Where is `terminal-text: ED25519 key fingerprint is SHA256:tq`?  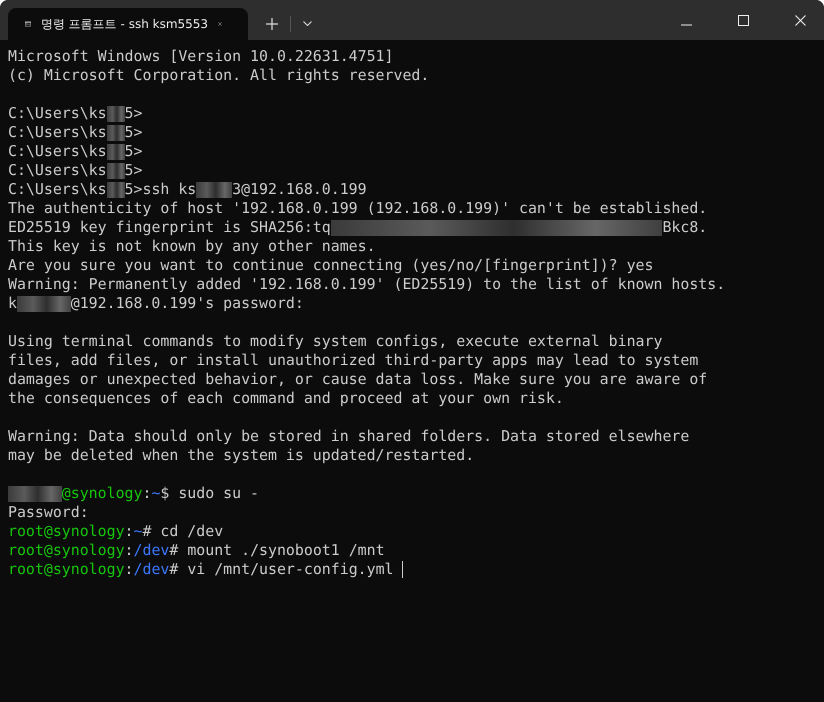 terminal-text: ED25519 key fingerprint is SHA256:tq is located at coordinates (169, 227).